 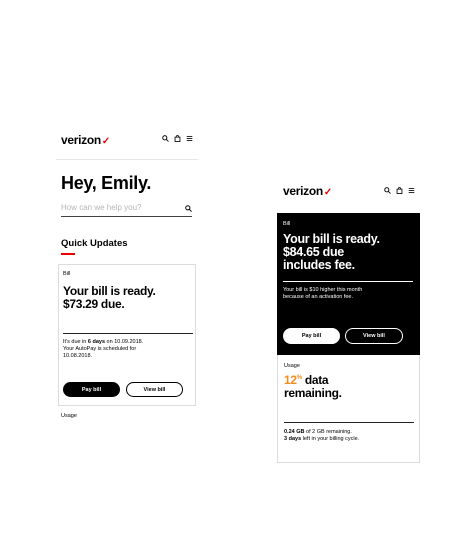 I want to click on usage-headline-line-1: 12% data, so click(x=306, y=380).